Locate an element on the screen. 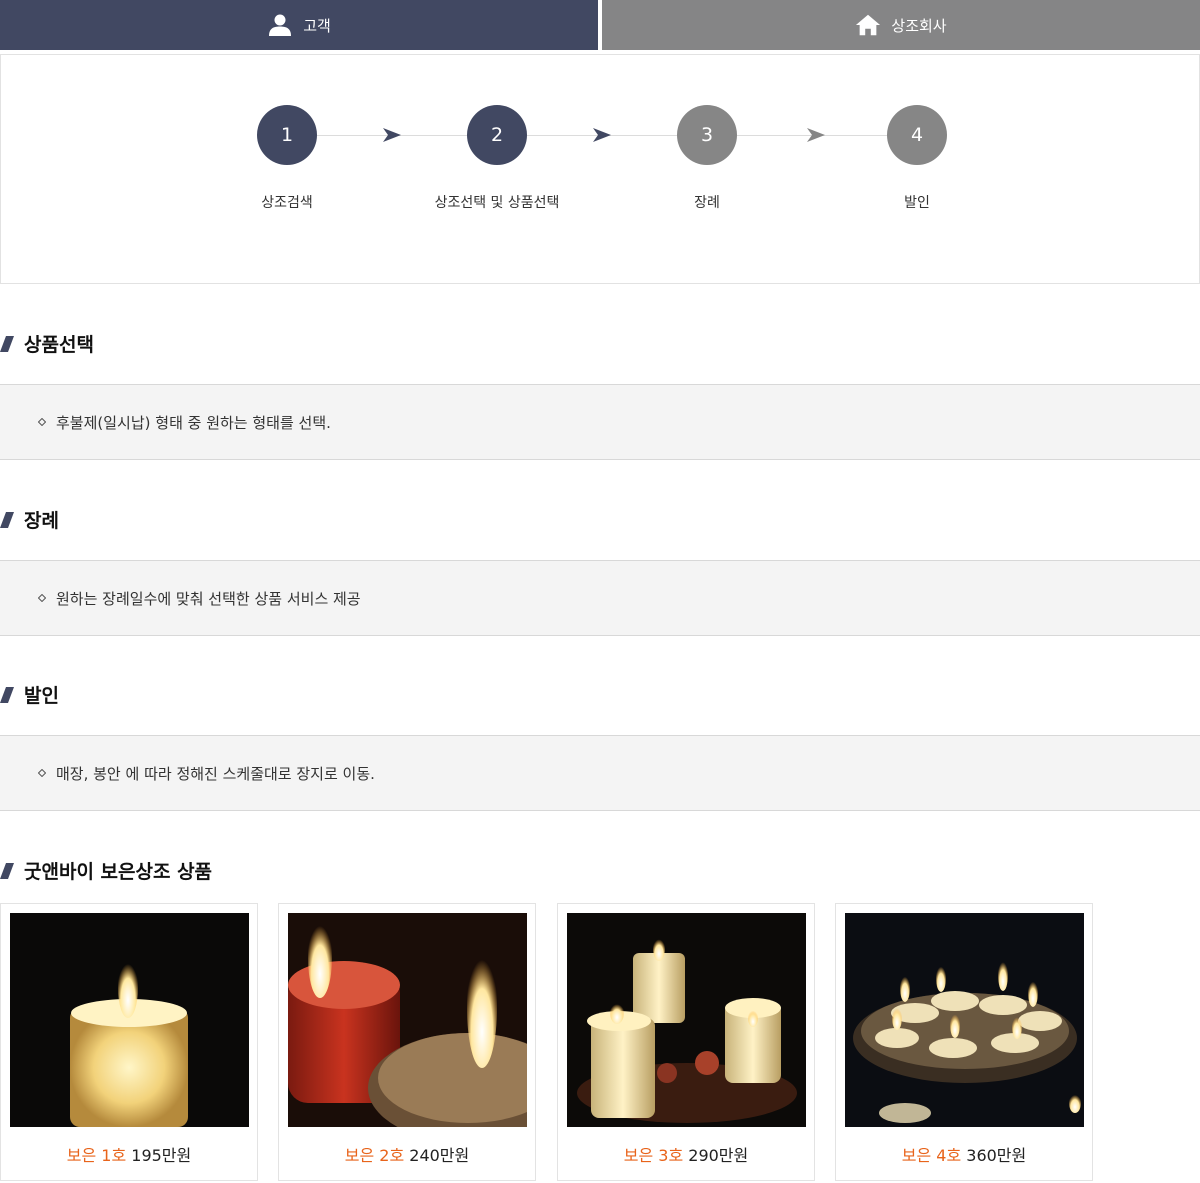 The image size is (1200, 1183). step-3-circle: 3 is located at coordinates (707, 135).